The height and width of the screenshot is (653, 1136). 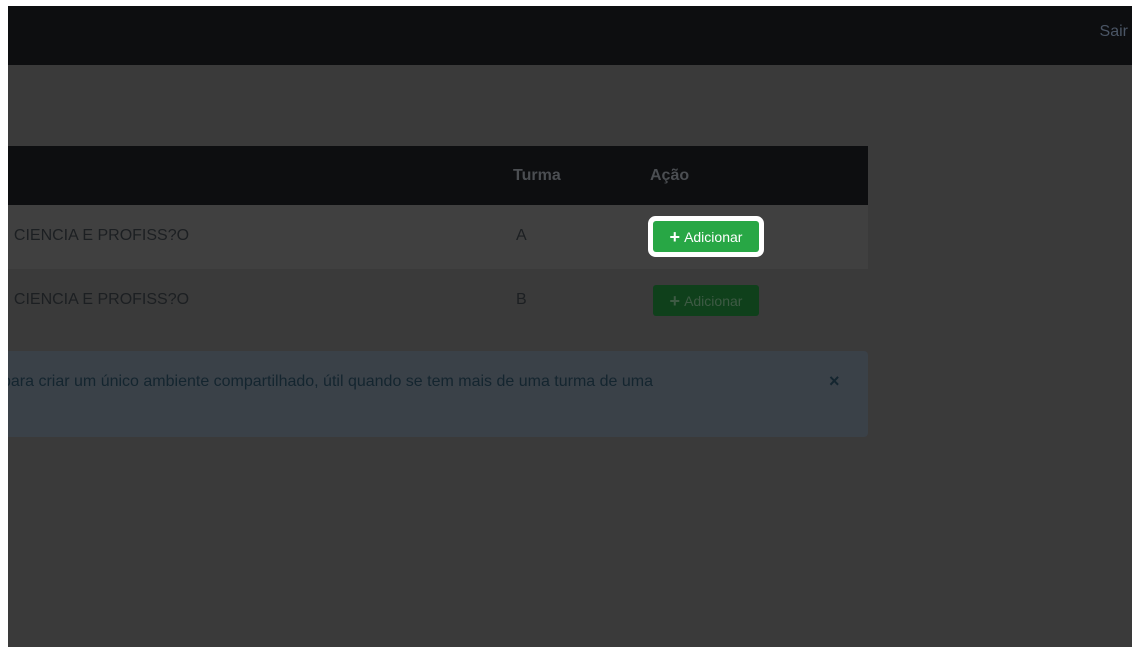 What do you see at coordinates (438, 301) in the screenshot?
I see `table-row: : CIENCIA E PROFISS?O B + Adicionar` at bounding box center [438, 301].